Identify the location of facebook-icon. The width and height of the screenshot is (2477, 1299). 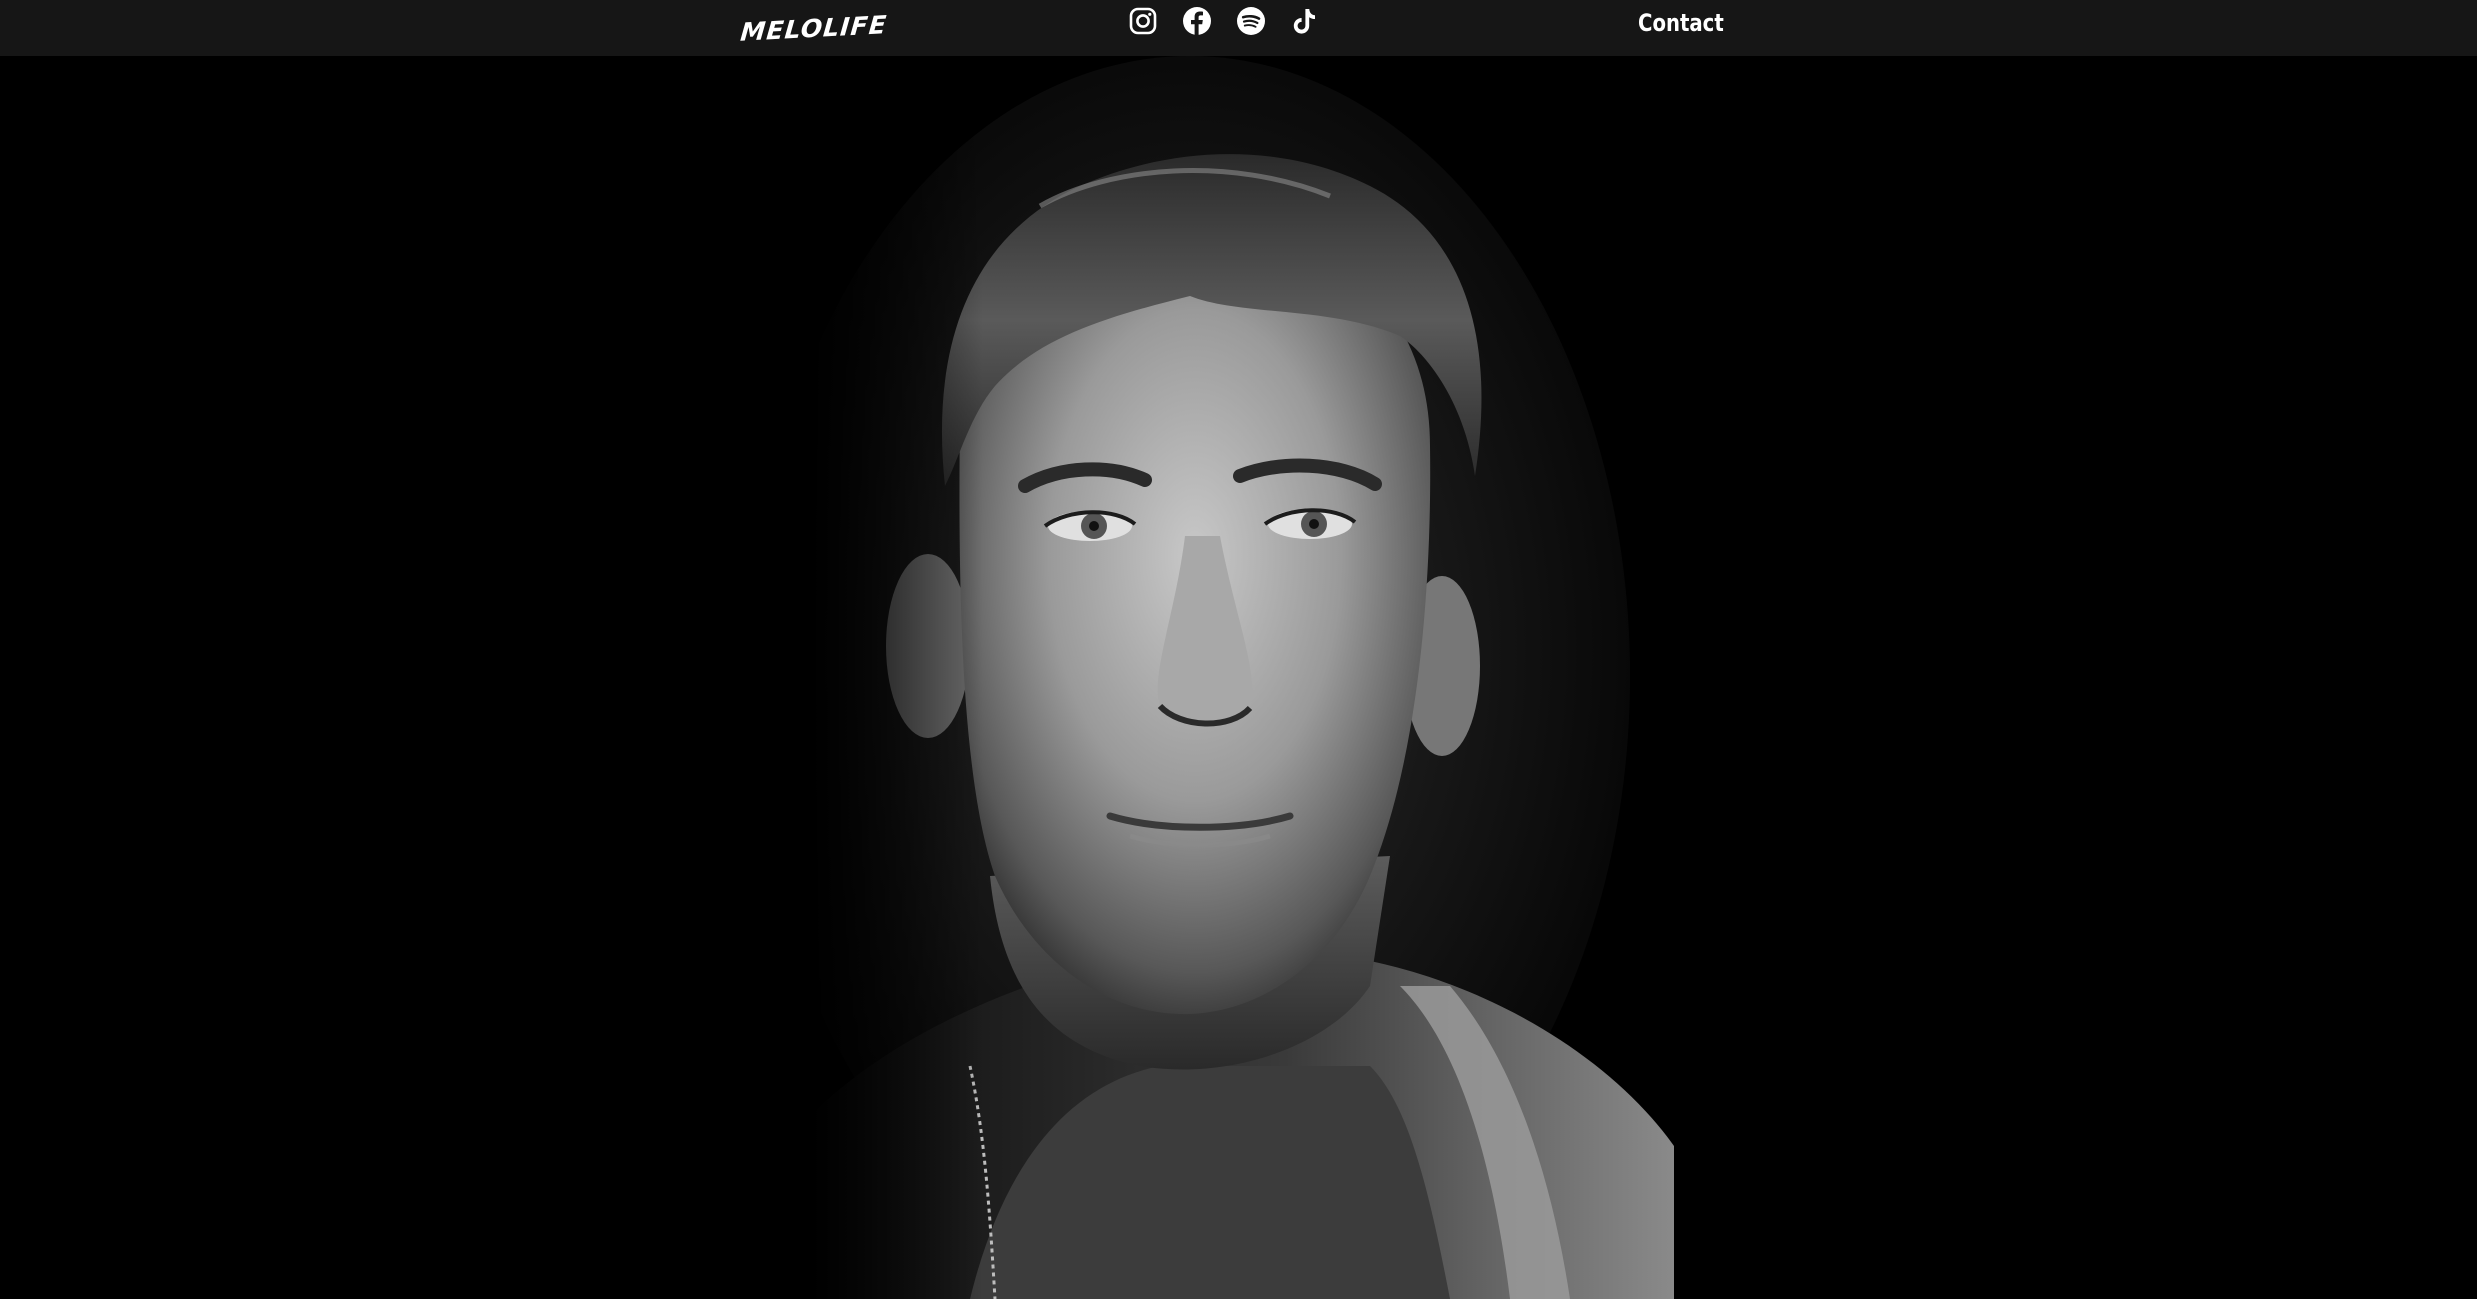
(1197, 21).